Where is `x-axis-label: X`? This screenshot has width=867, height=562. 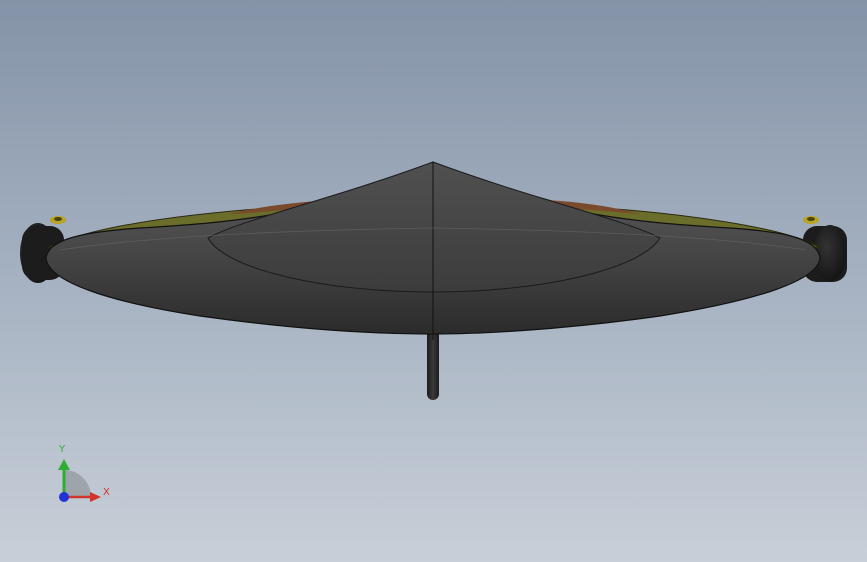 x-axis-label: X is located at coordinates (106, 492).